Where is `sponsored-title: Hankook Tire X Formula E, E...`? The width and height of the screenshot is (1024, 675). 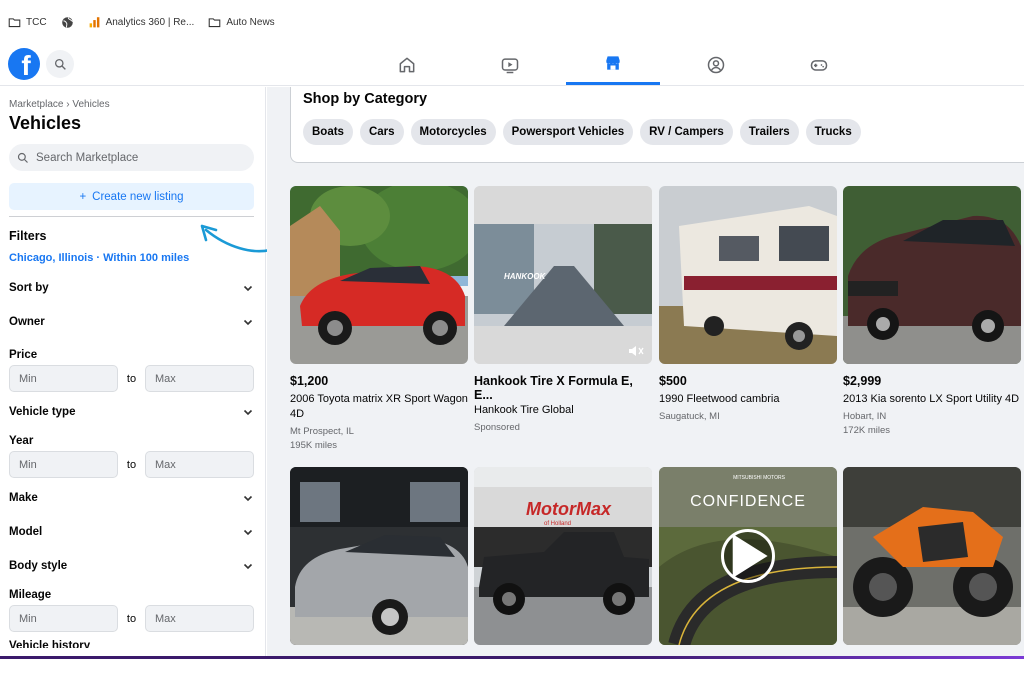 sponsored-title: Hankook Tire X Formula E, E... is located at coordinates (553, 388).